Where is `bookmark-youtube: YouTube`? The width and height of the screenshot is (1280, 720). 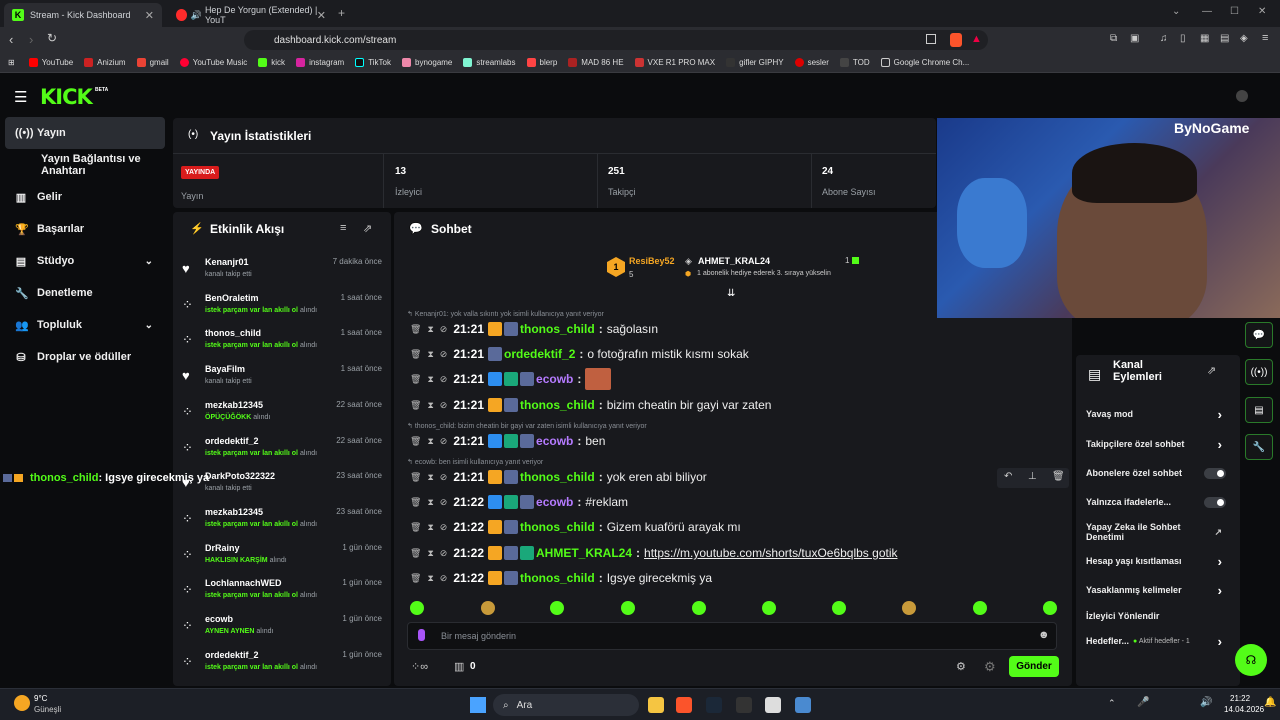 bookmark-youtube: YouTube is located at coordinates (50, 62).